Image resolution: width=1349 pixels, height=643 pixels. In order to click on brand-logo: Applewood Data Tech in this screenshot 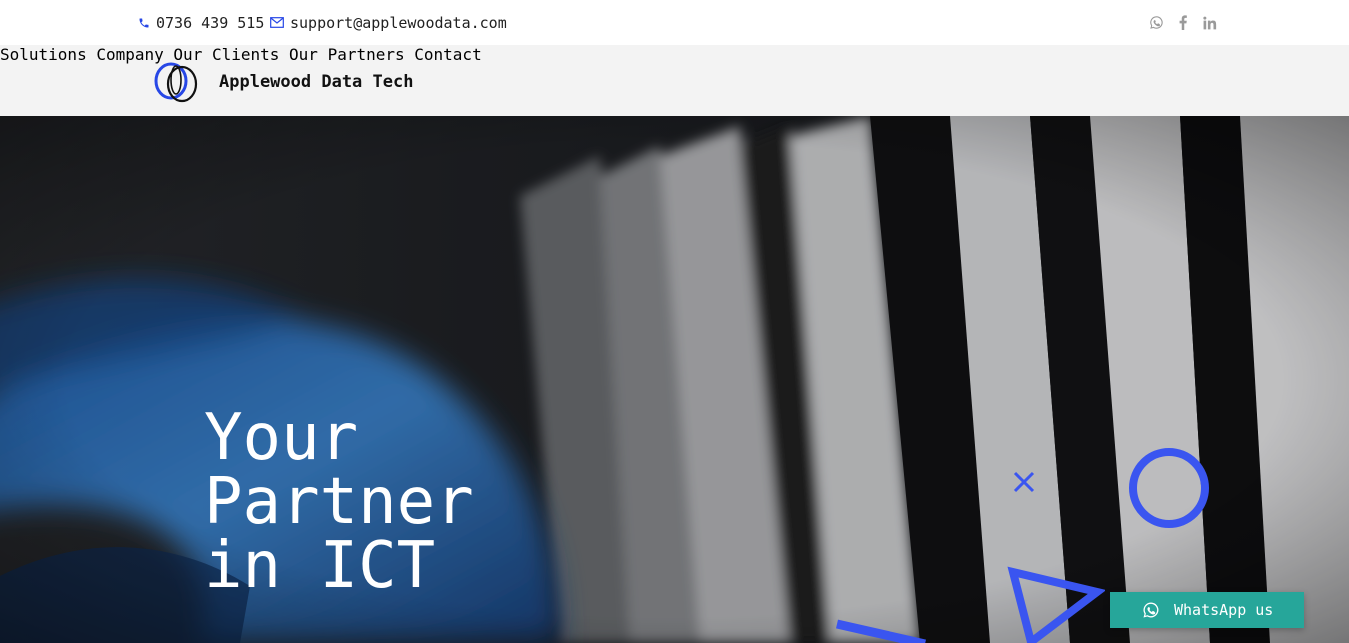, I will do `click(283, 82)`.